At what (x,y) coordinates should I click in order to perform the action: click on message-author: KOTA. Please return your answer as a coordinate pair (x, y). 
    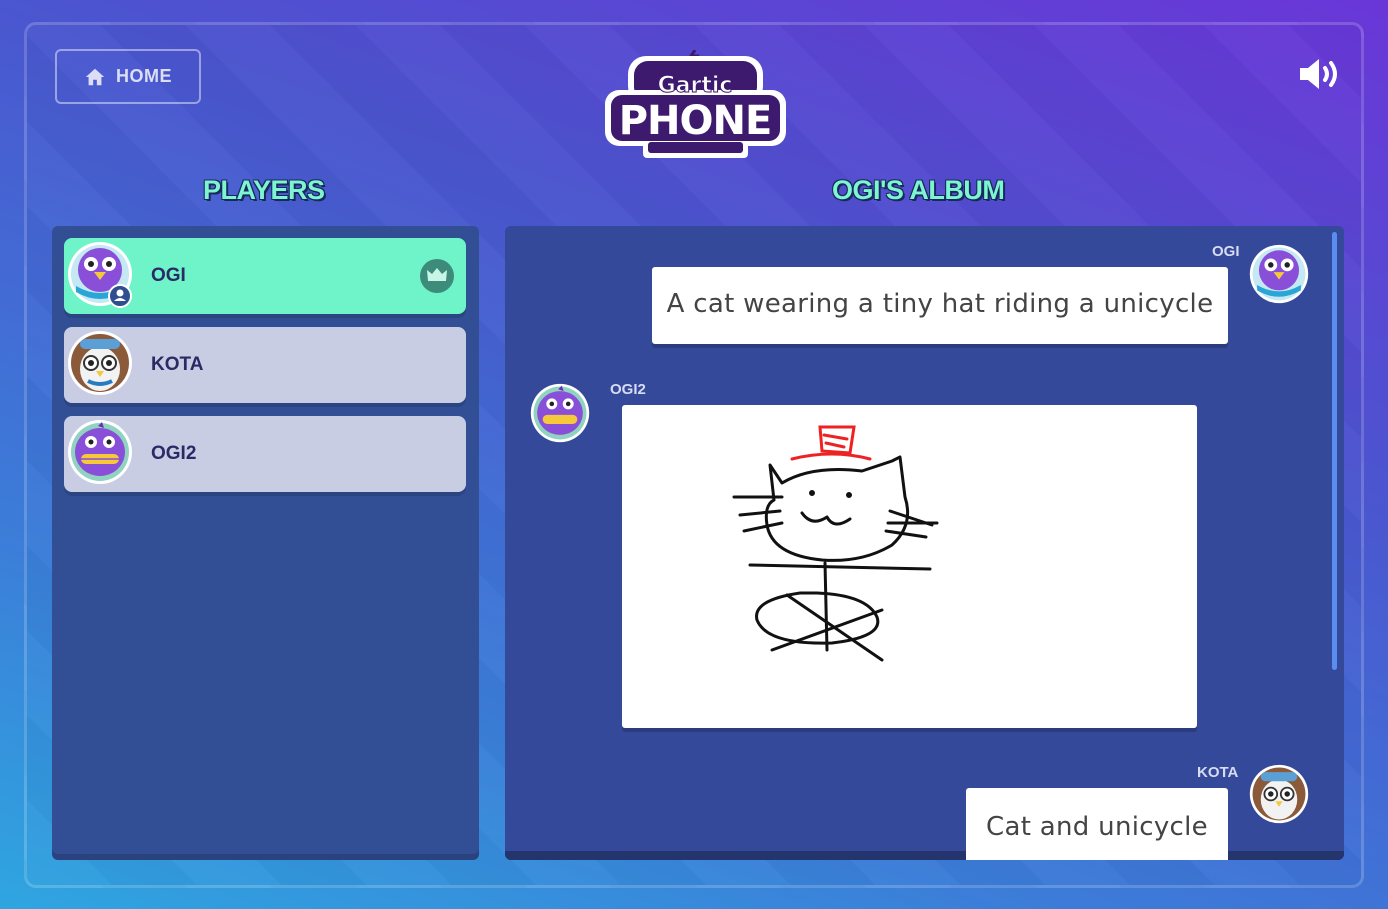
    Looking at the image, I should click on (1218, 772).